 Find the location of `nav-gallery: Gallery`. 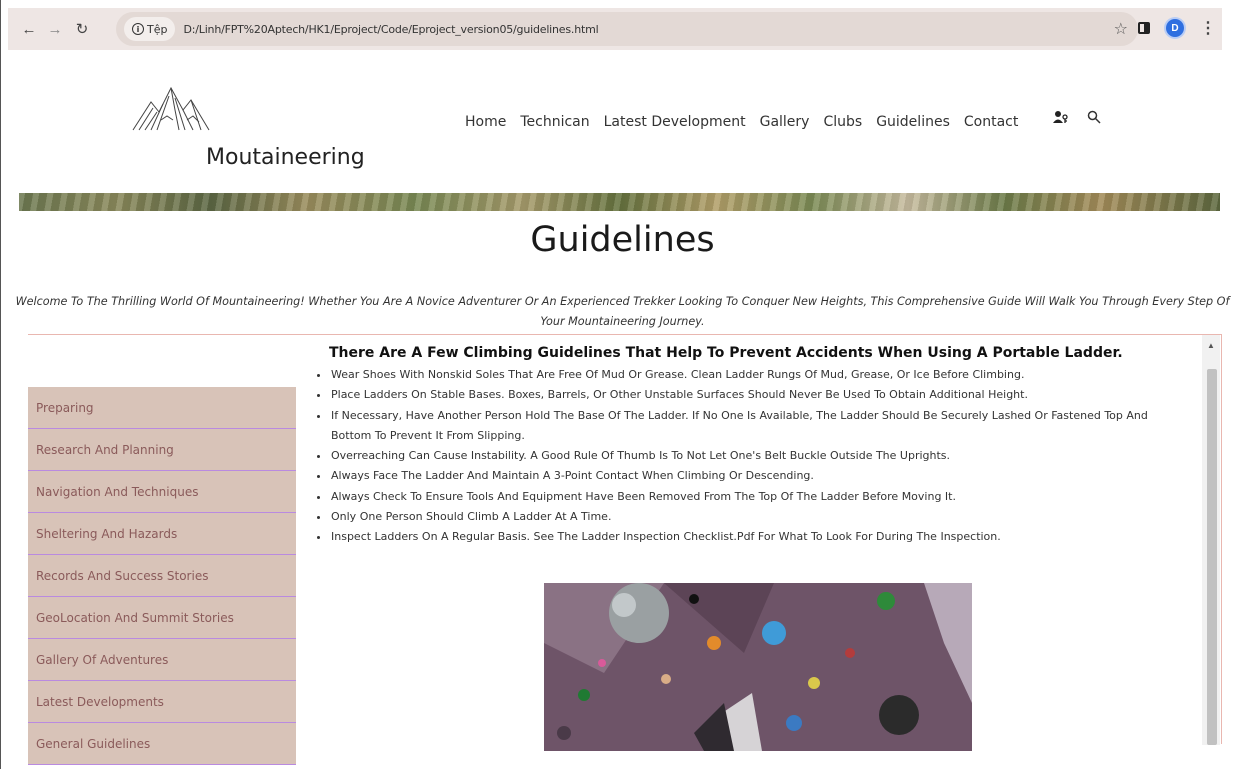

nav-gallery: Gallery is located at coordinates (785, 122).